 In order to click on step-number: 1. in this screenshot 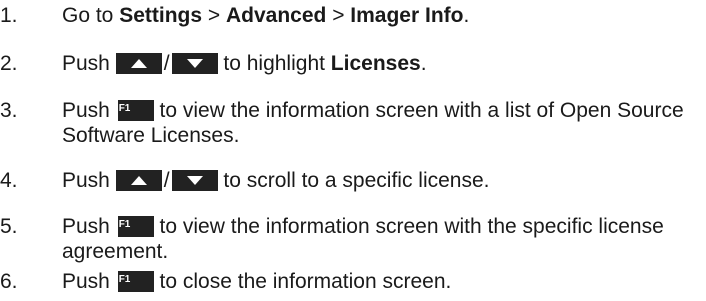, I will do `click(9, 15)`.